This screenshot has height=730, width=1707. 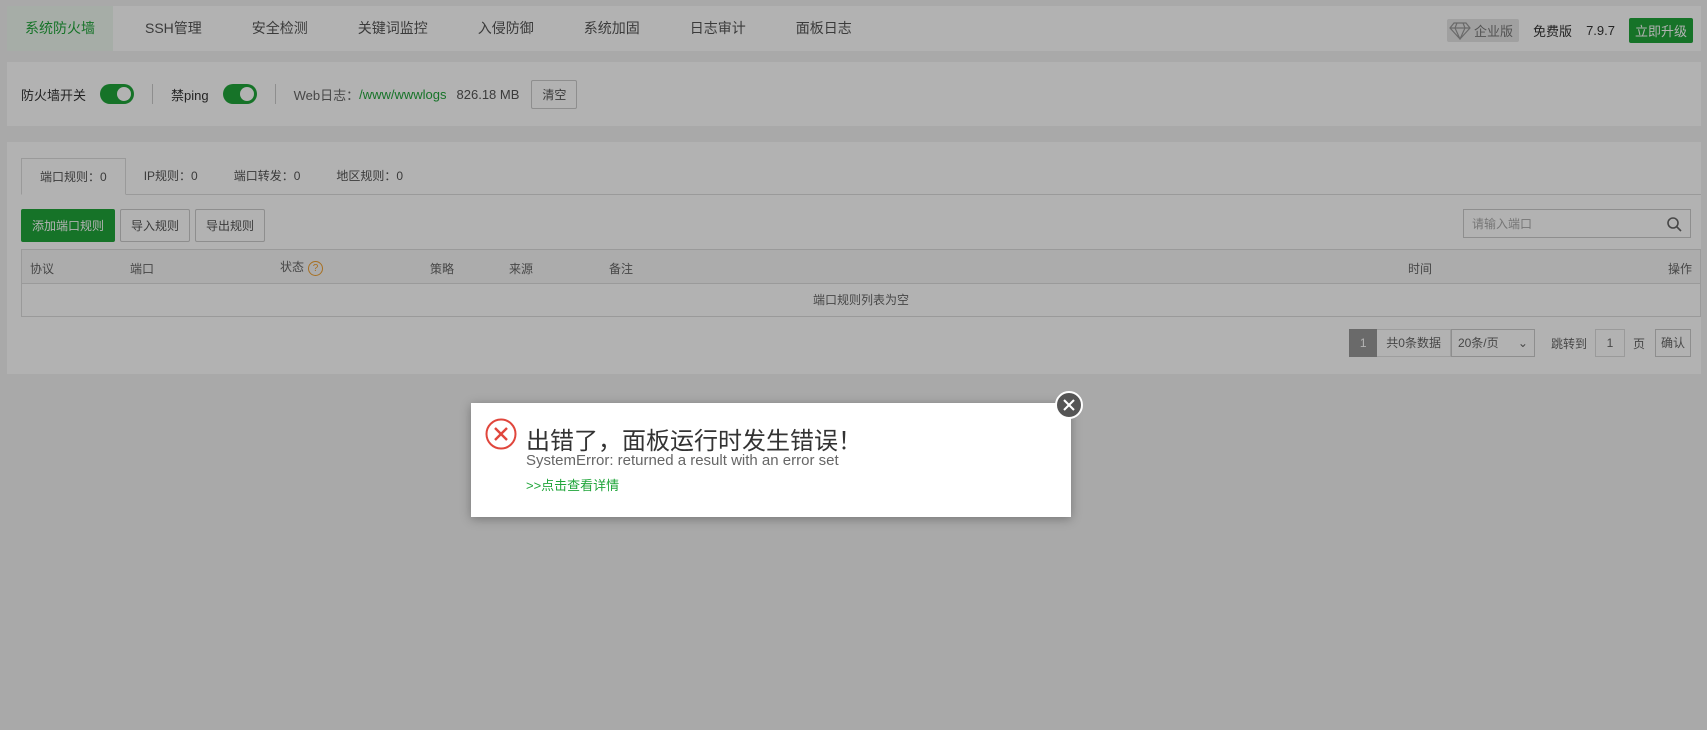 What do you see at coordinates (572, 484) in the screenshot?
I see `view-details-link: >>点击查看详情` at bounding box center [572, 484].